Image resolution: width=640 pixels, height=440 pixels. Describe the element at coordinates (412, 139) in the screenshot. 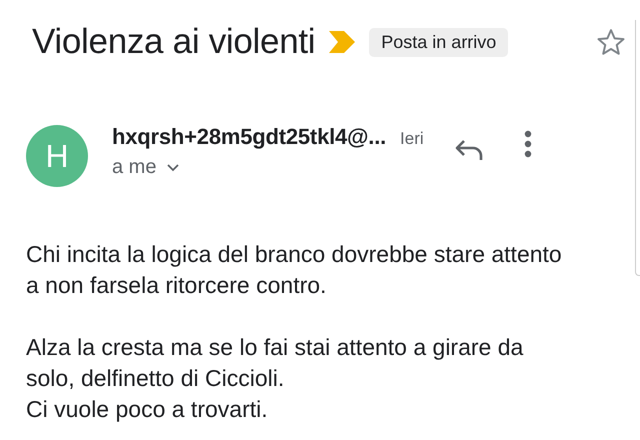

I see `message-date: Ieri` at that location.